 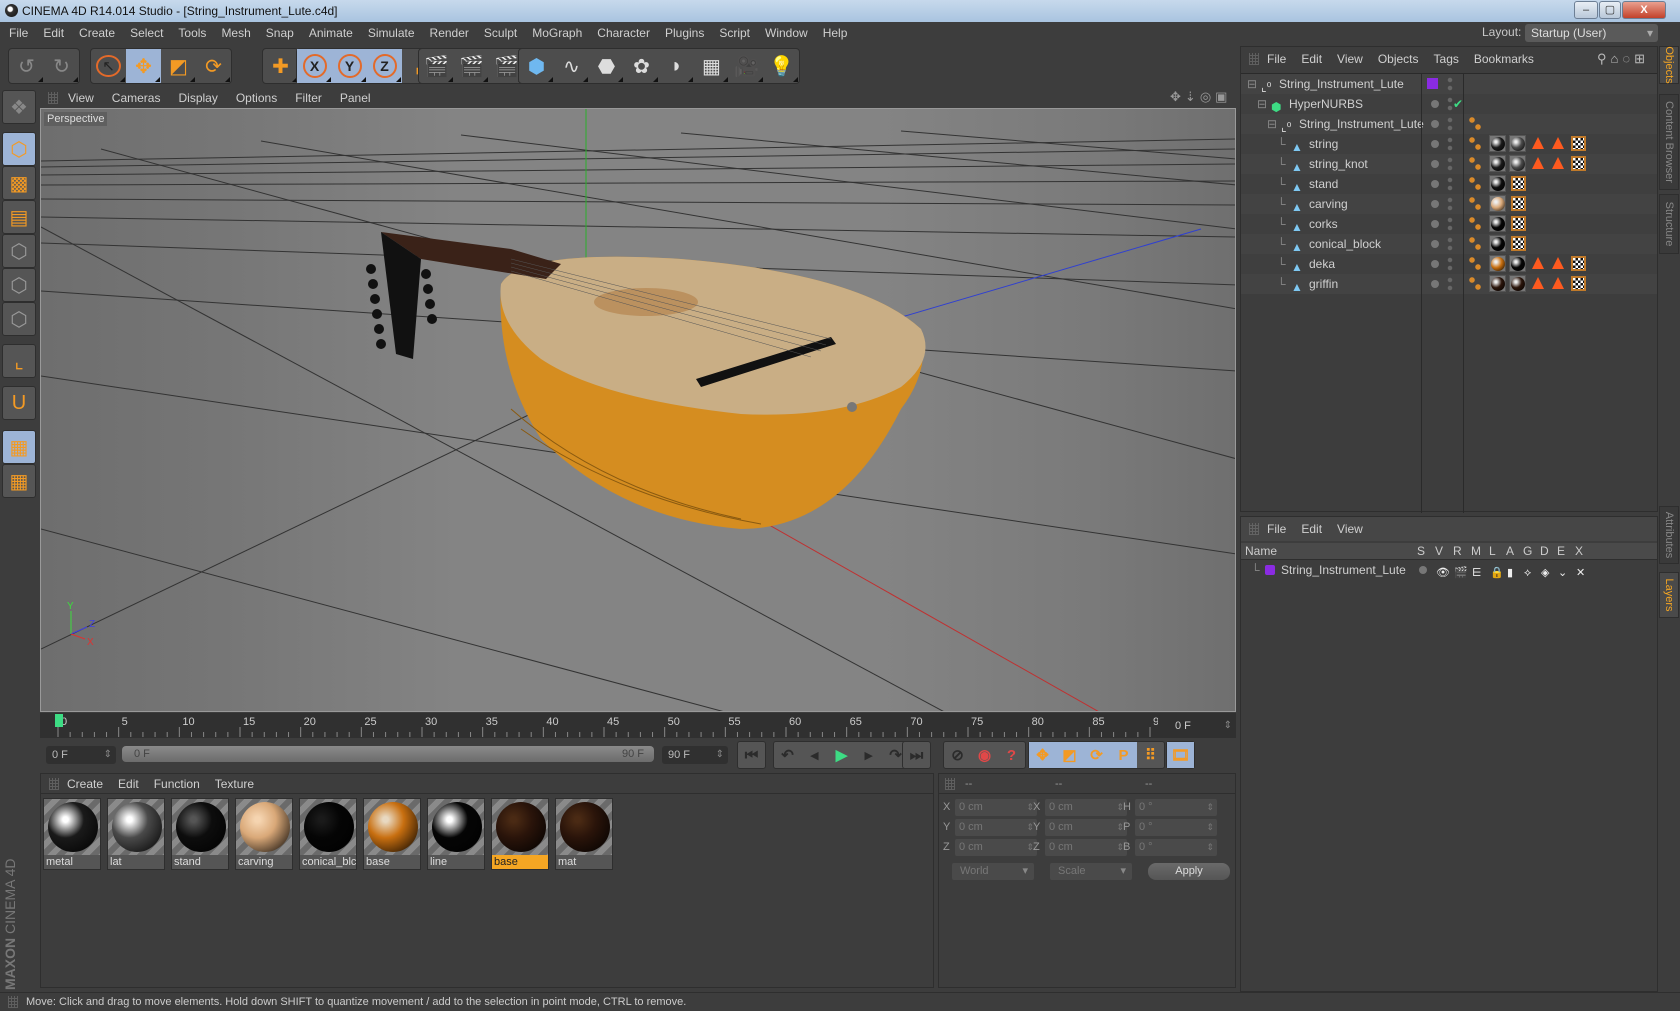 What do you see at coordinates (500, 33) in the screenshot?
I see `menu-sculpt: Sculpt` at bounding box center [500, 33].